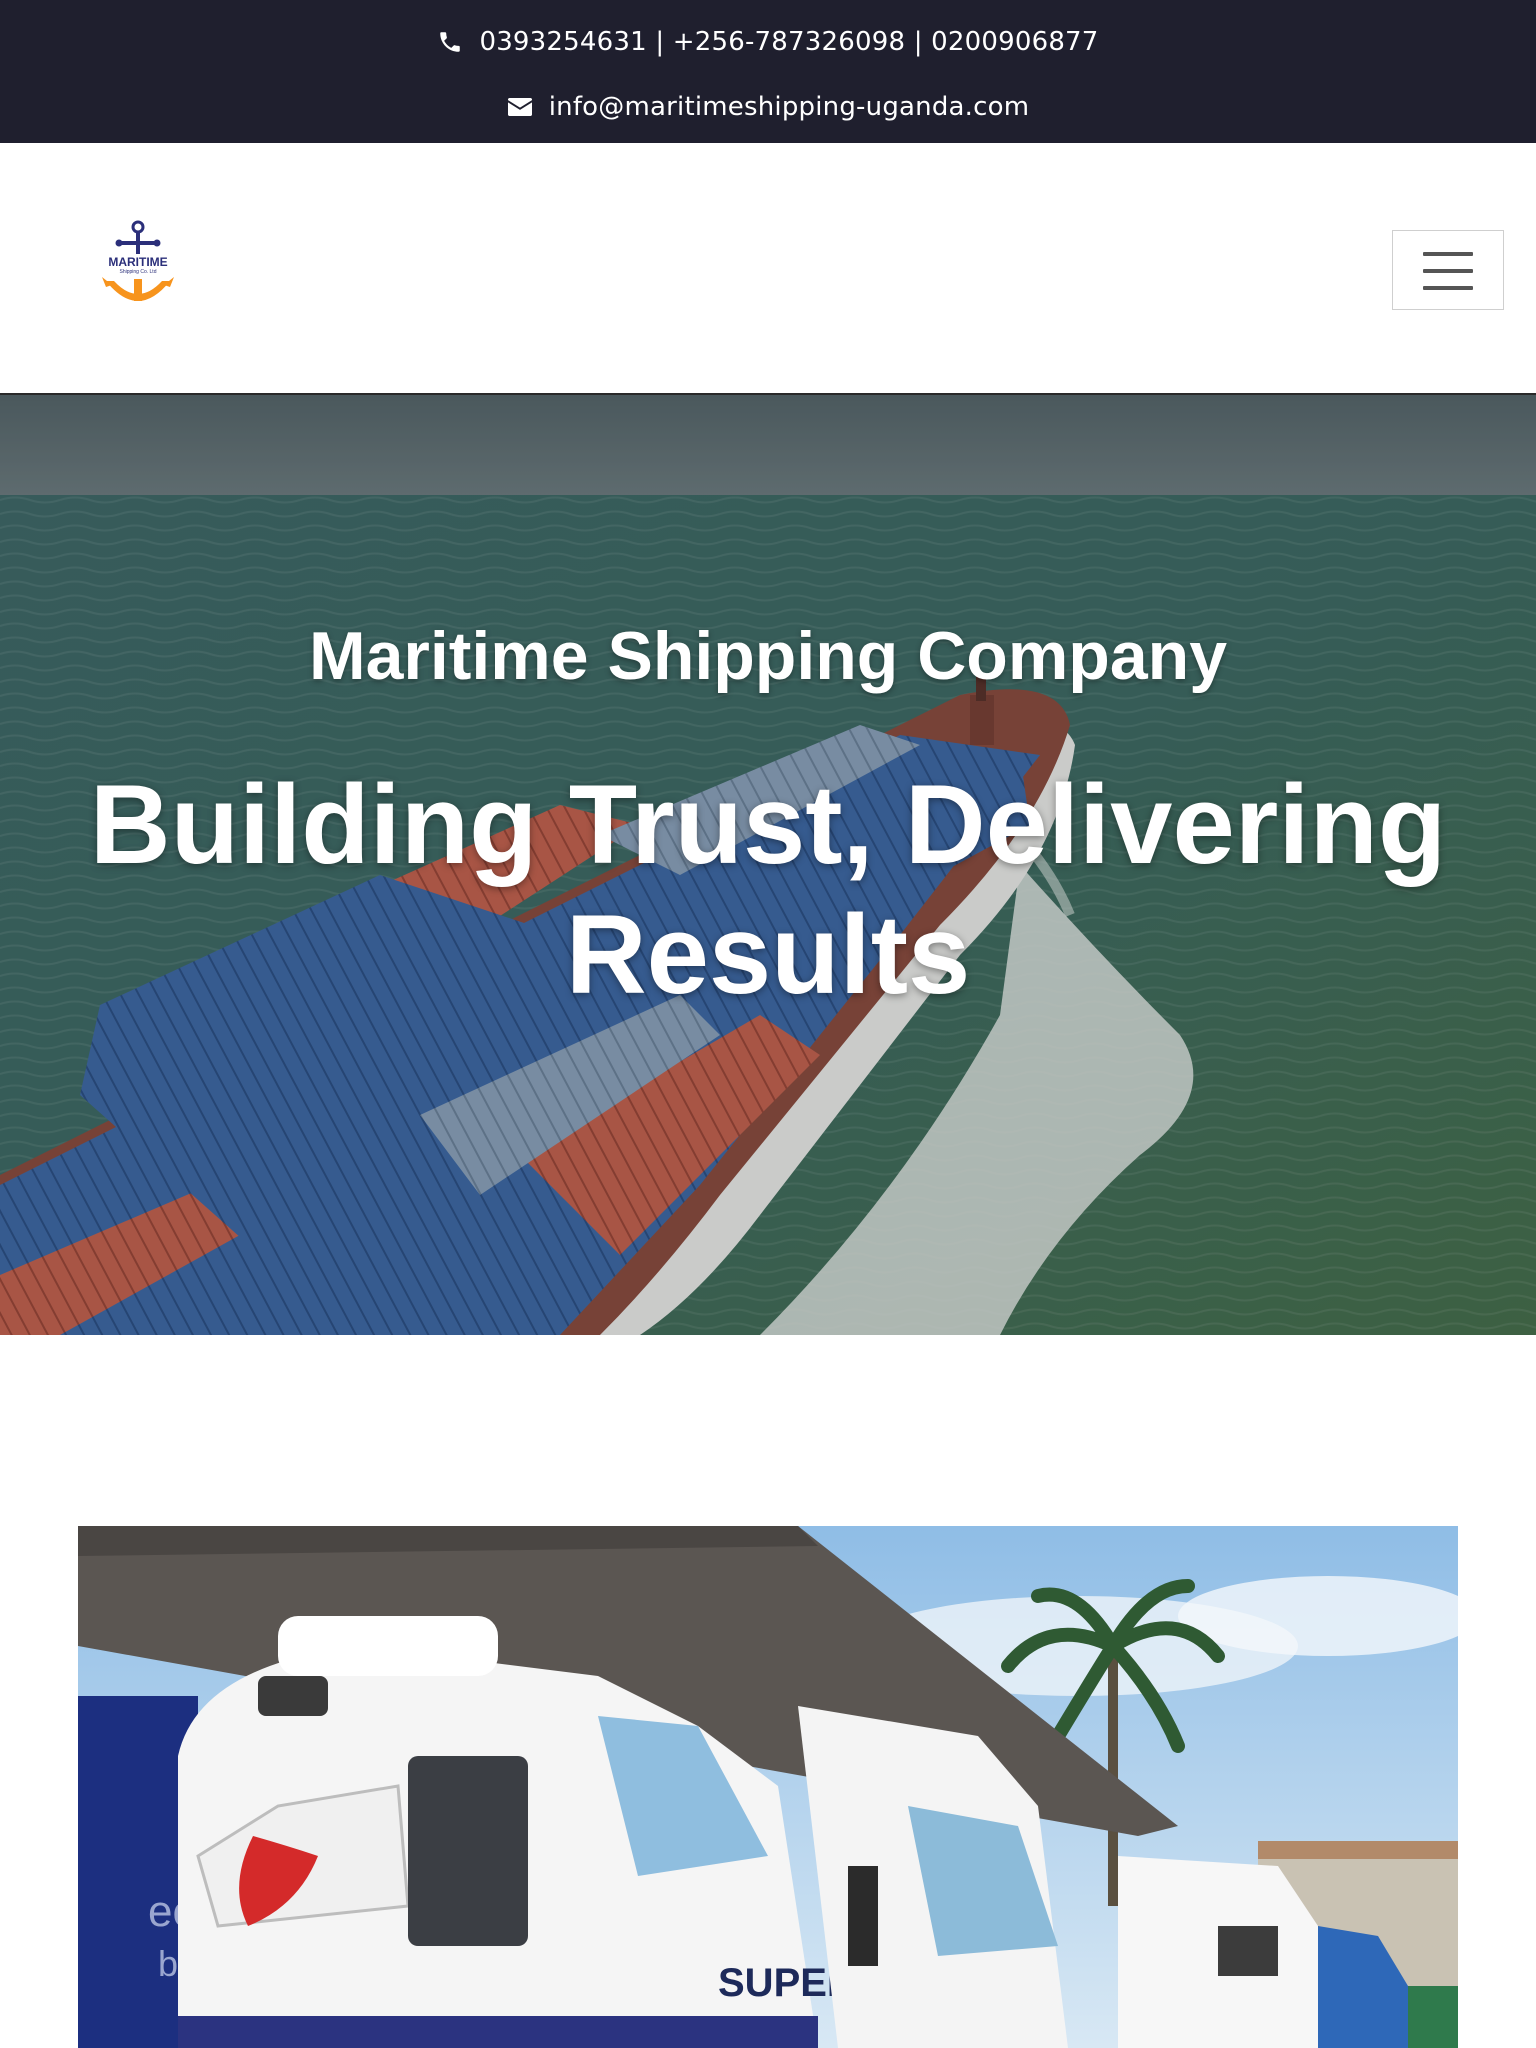 This screenshot has height=2048, width=1536. Describe the element at coordinates (768, 954) in the screenshot. I see `hero-title-line2: Results` at that location.